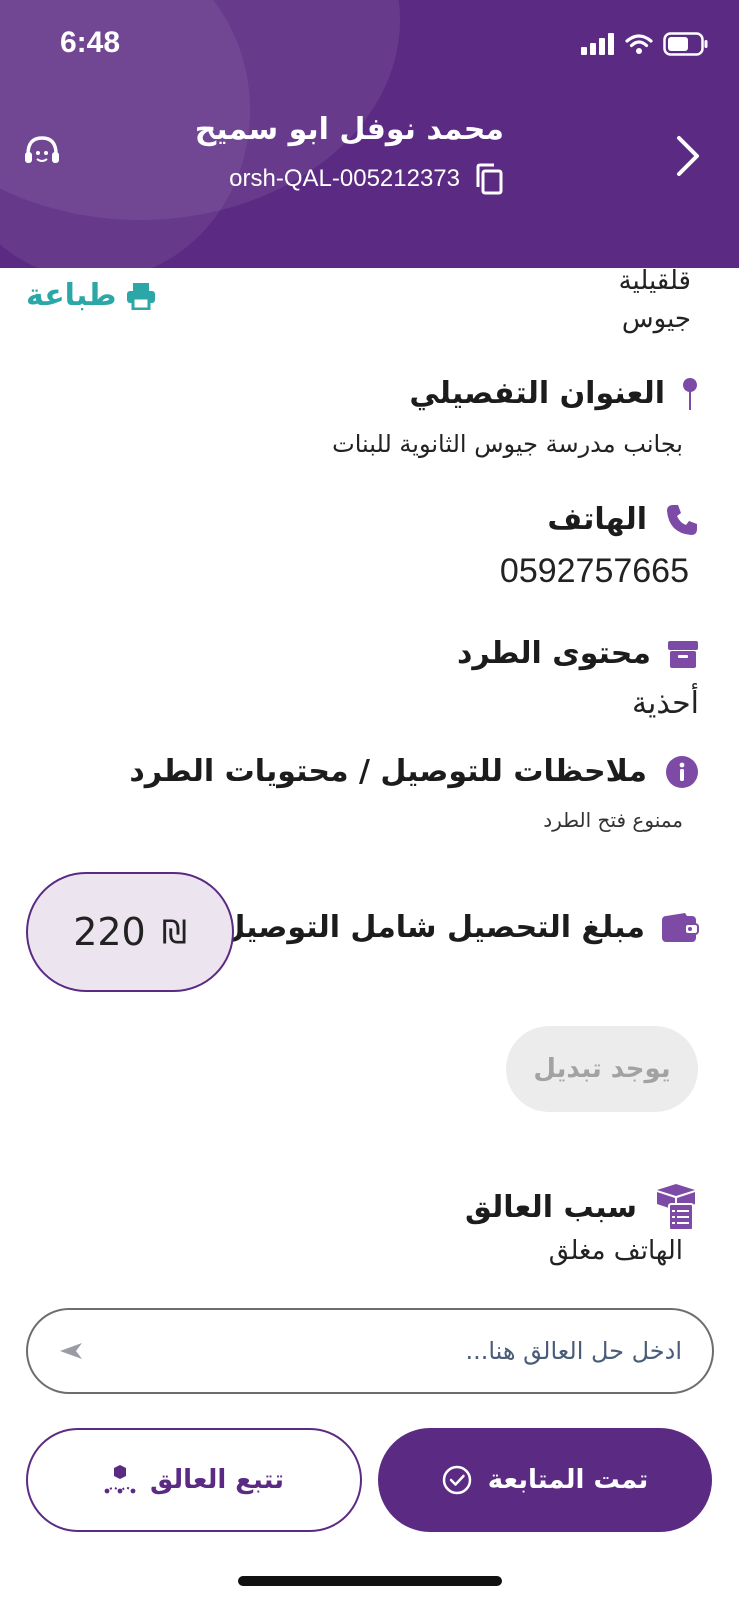 The image size is (739, 1600). What do you see at coordinates (344, 178) in the screenshot?
I see `reference-code: orsh-QAL-005212373` at bounding box center [344, 178].